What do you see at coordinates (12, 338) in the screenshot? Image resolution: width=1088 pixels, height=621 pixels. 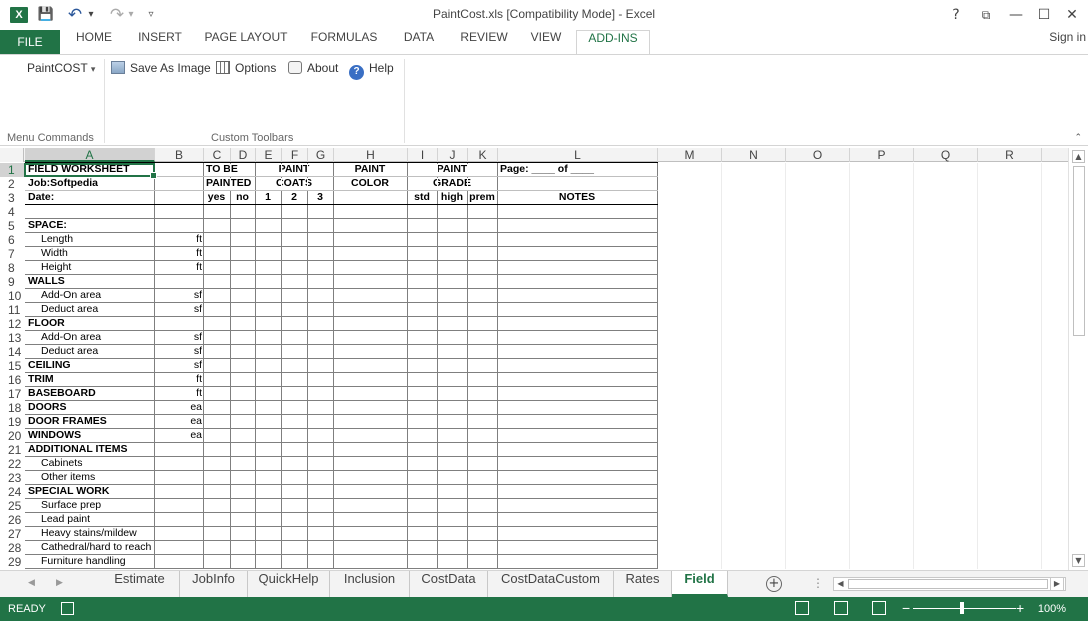 I see `row-header-13: 13` at bounding box center [12, 338].